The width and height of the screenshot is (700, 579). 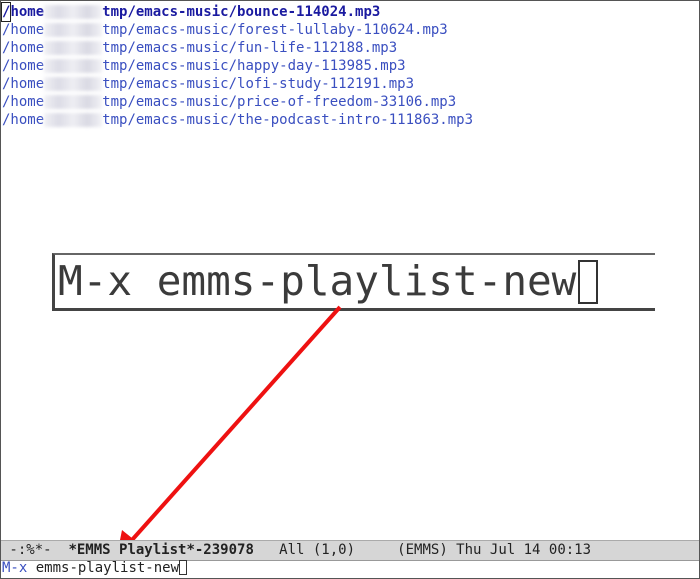 I want to click on annotation-arrow, so click(x=229, y=432).